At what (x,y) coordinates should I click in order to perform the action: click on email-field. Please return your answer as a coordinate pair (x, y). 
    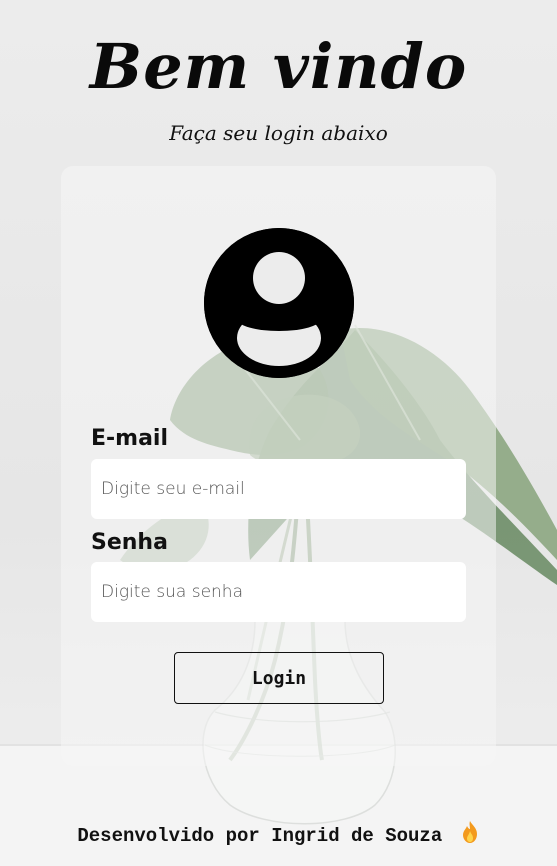
    Looking at the image, I should click on (278, 489).